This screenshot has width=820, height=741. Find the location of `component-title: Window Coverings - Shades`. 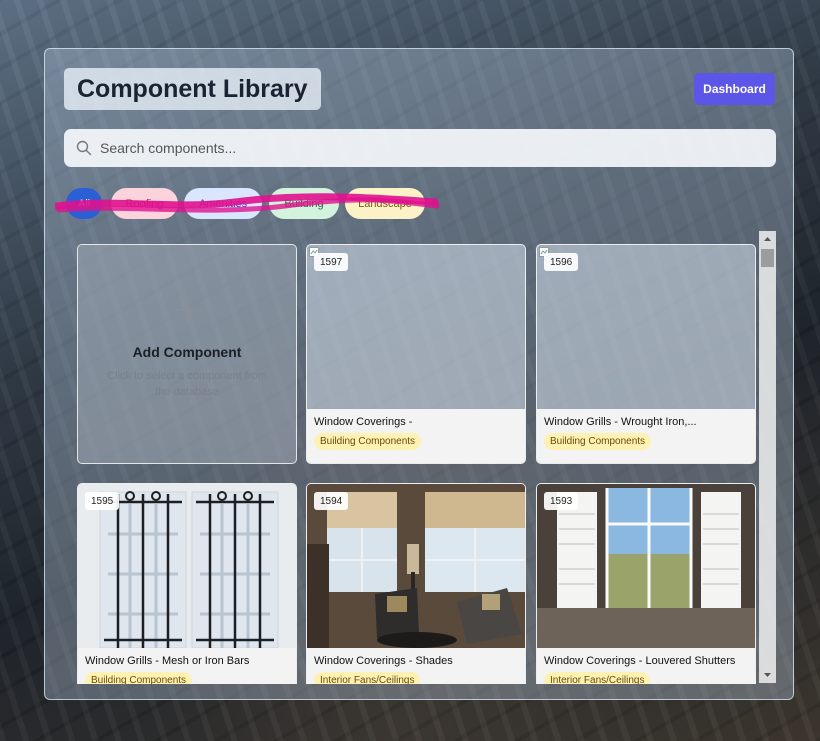

component-title: Window Coverings - Shades is located at coordinates (383, 661).